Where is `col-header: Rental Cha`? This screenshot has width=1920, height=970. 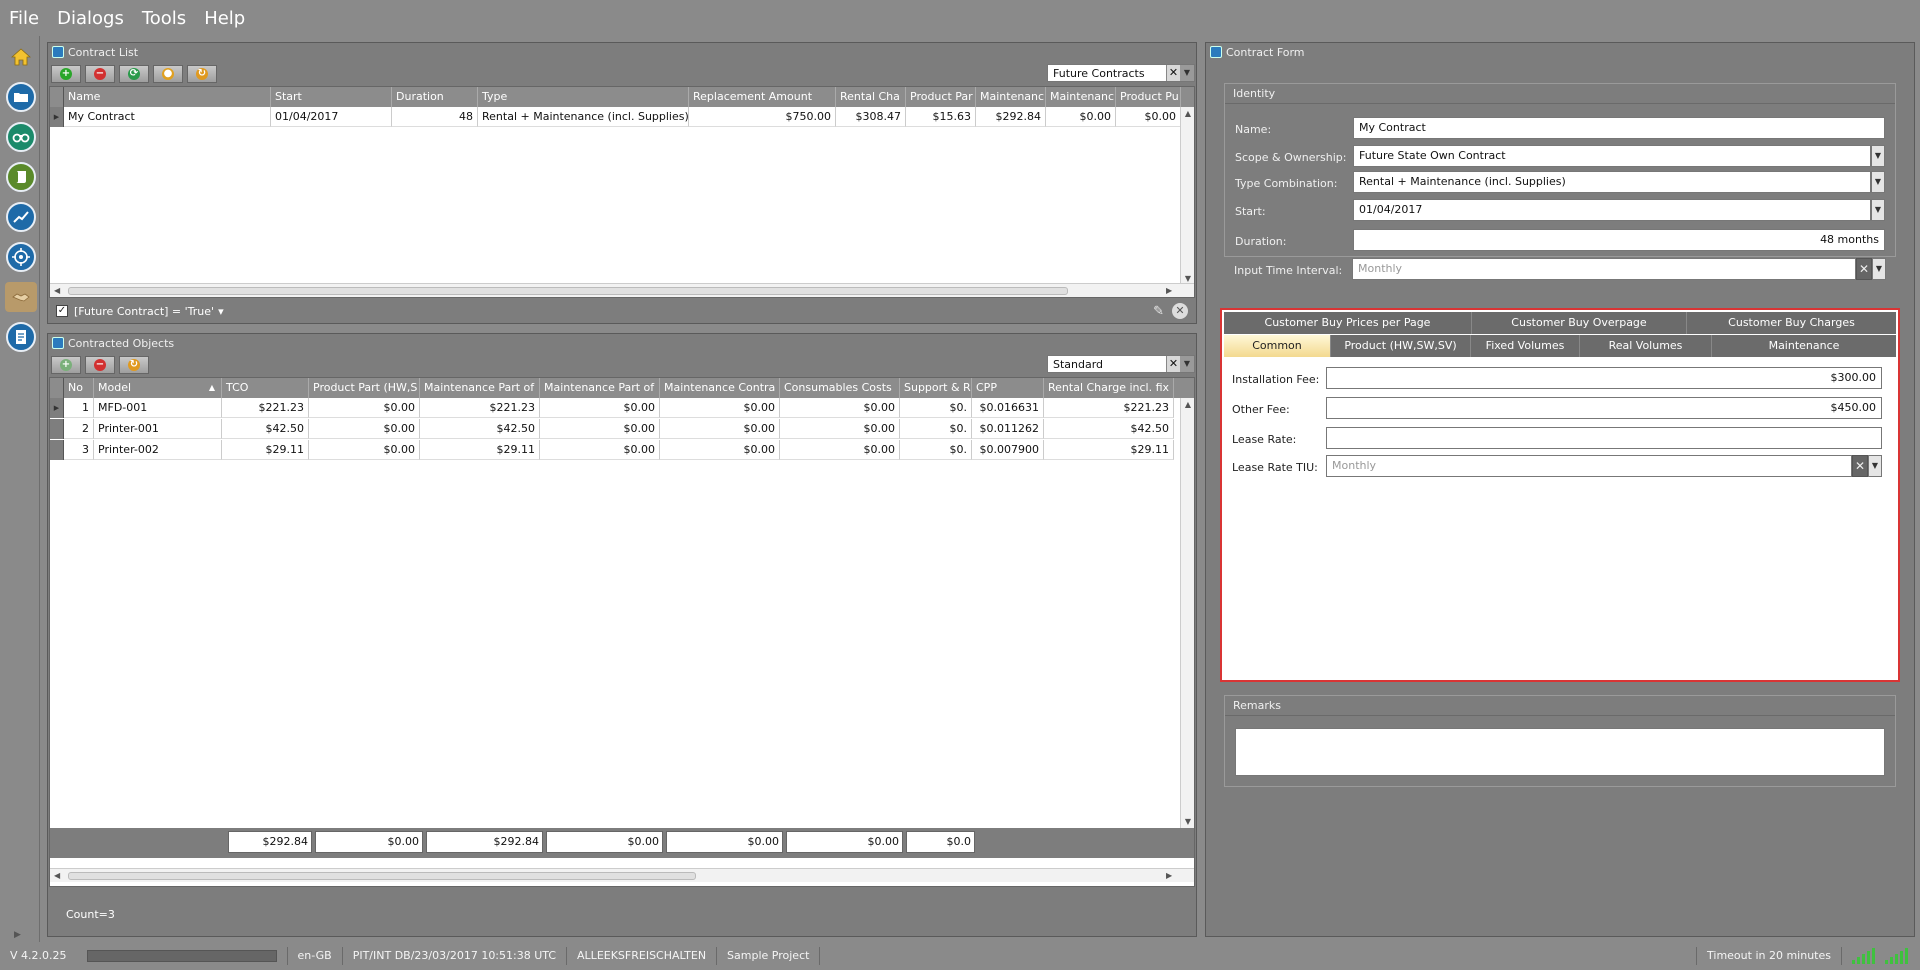
col-header: Rental Cha is located at coordinates (871, 97).